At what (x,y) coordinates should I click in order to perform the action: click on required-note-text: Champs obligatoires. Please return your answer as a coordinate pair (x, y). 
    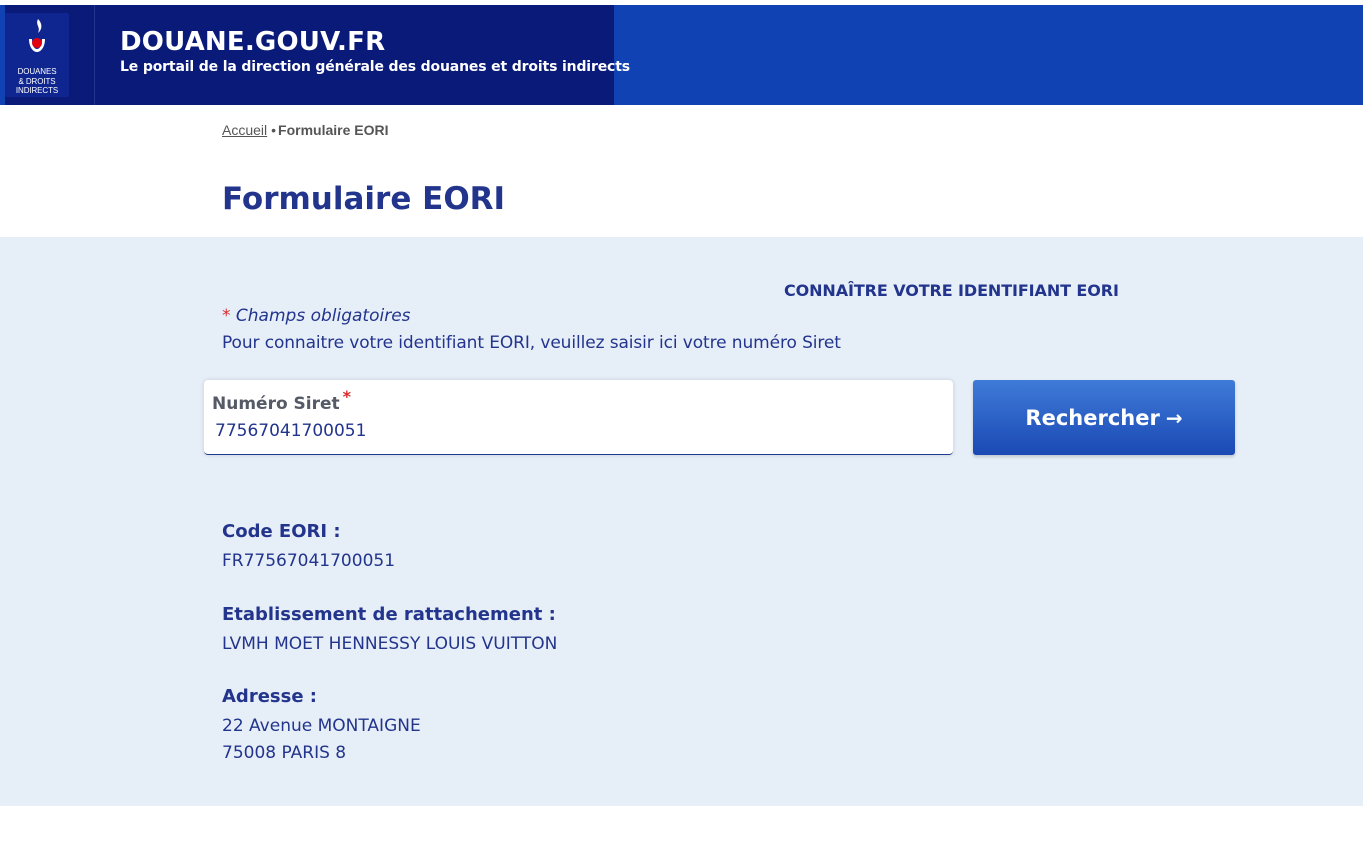
    Looking at the image, I should click on (323, 316).